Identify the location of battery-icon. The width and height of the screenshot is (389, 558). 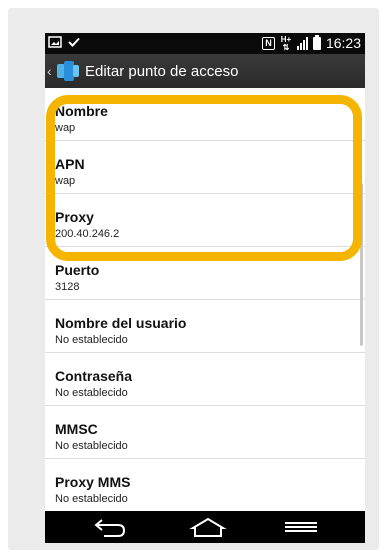
(316, 42).